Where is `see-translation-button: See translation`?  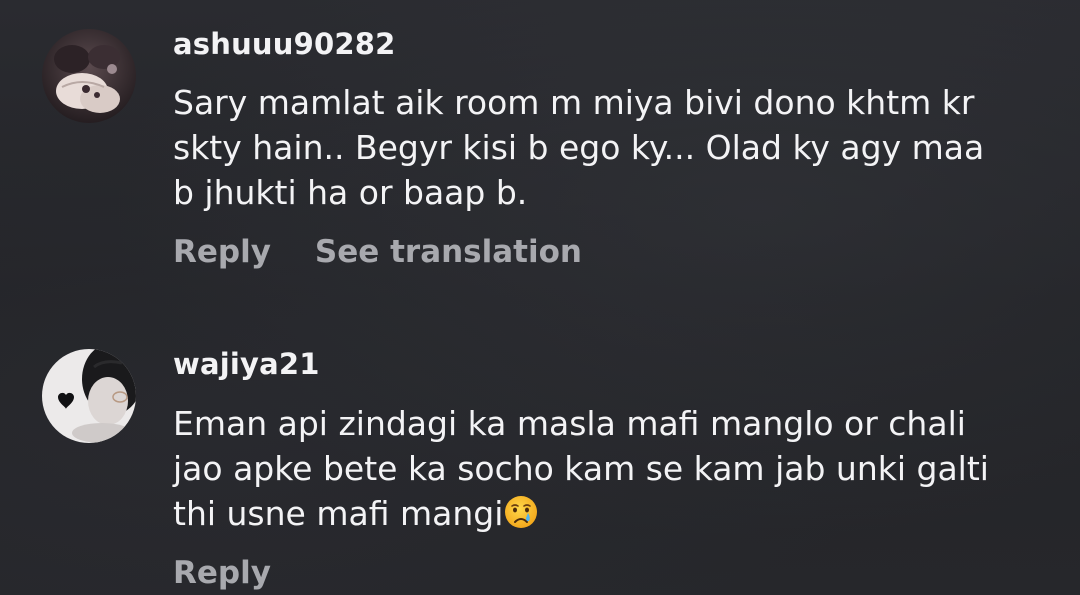
see-translation-button: See translation is located at coordinates (448, 252).